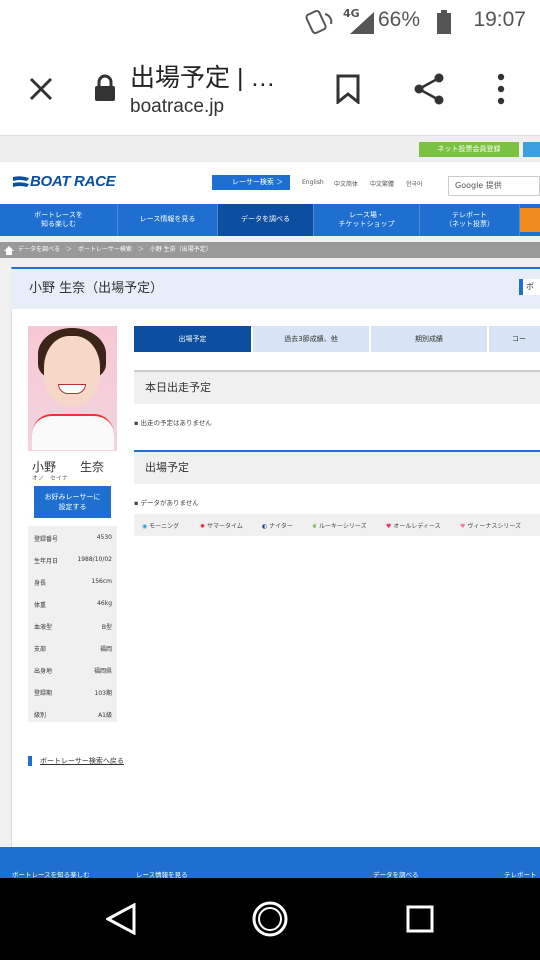  I want to click on tab-term-results: 期別成績, so click(429, 339).